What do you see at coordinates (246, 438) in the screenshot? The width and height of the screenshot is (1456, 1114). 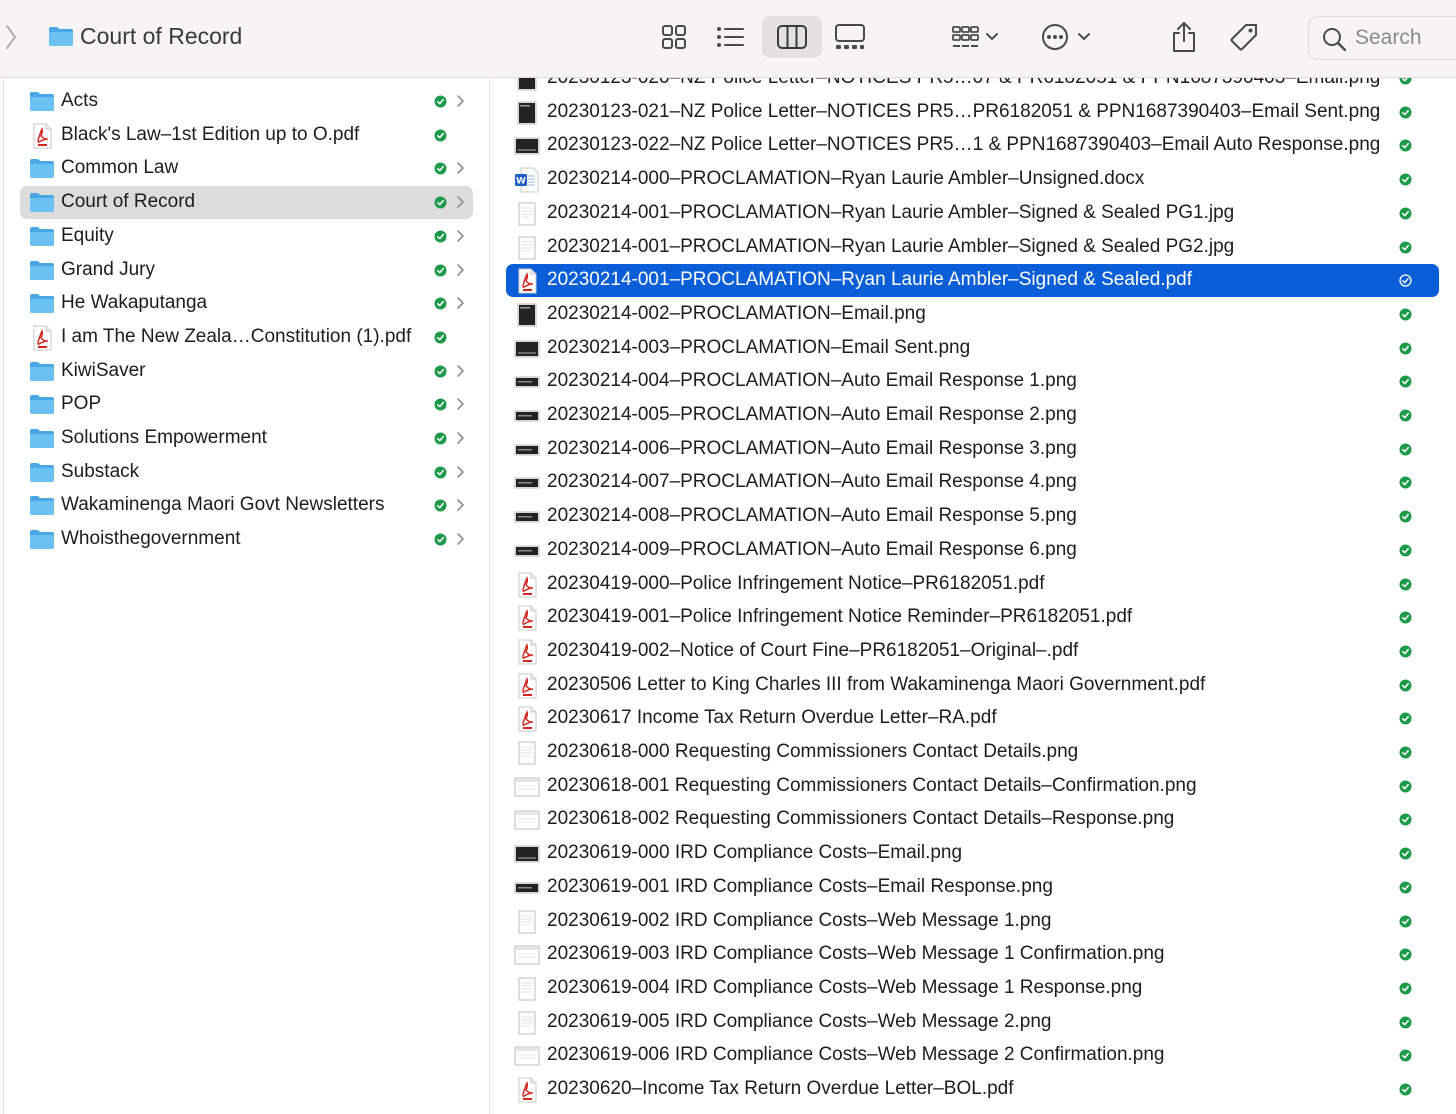 I see `sidebar-item-solutions-empowerment: Solutions Empowerment` at bounding box center [246, 438].